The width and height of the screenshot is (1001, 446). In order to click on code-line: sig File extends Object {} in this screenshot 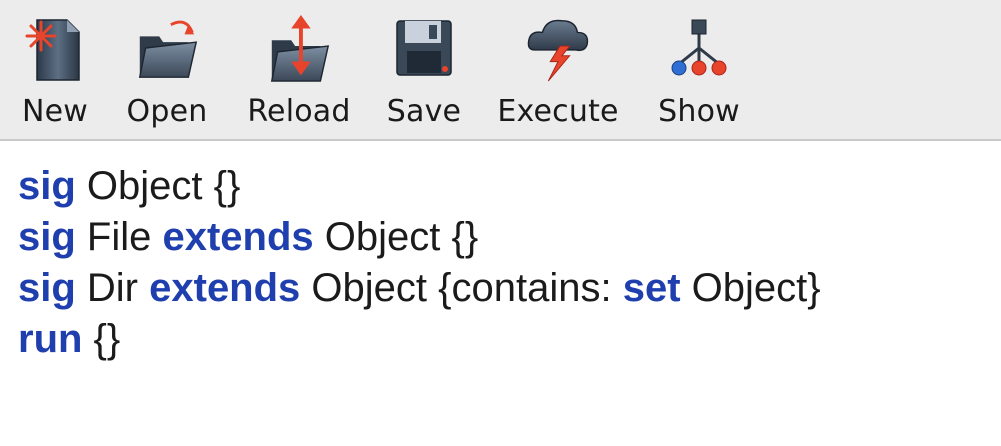, I will do `click(419, 237)`.